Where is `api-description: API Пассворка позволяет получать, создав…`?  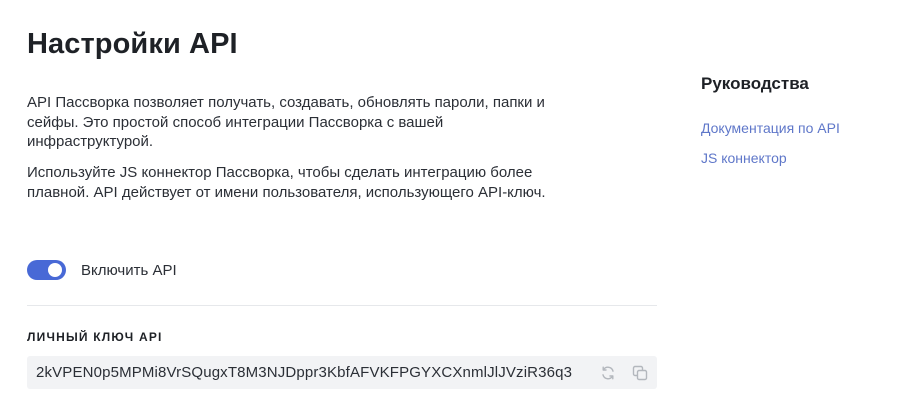 api-description: API Пассворка позволяет получать, создав… is located at coordinates (286, 122).